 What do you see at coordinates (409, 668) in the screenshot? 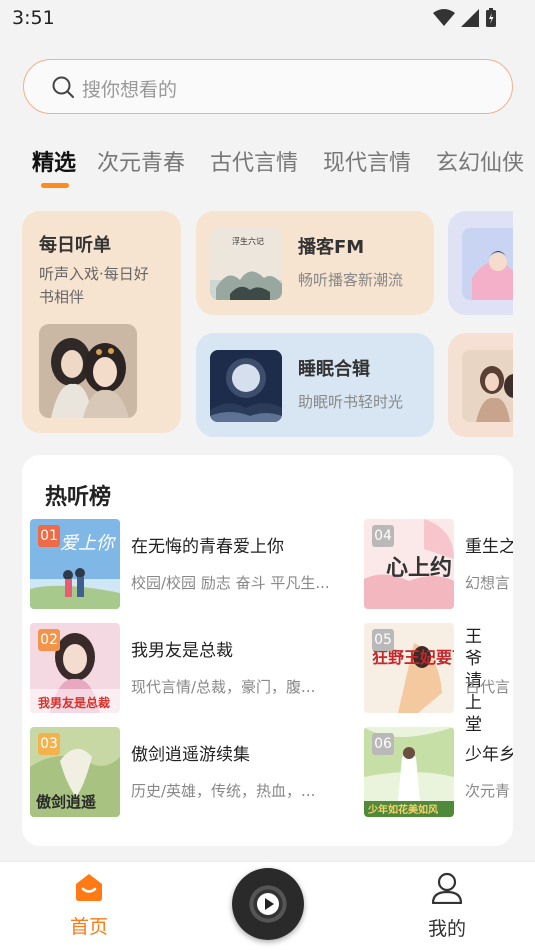
I see `book-cover: 狂野王妃要下堂 05` at bounding box center [409, 668].